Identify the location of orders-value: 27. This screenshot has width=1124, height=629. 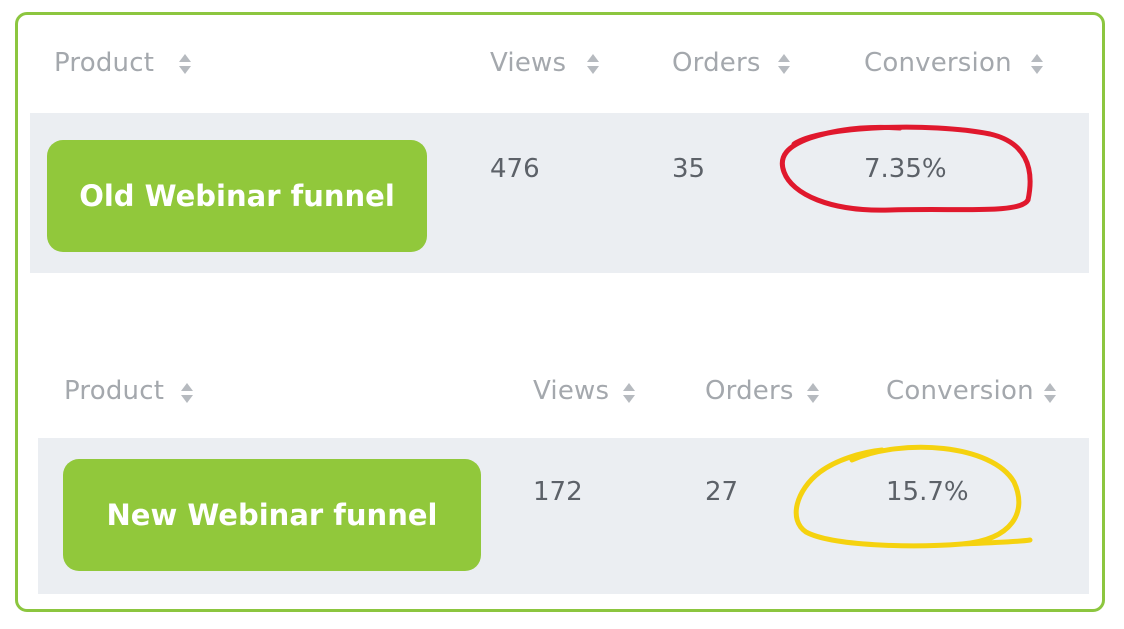
(722, 492).